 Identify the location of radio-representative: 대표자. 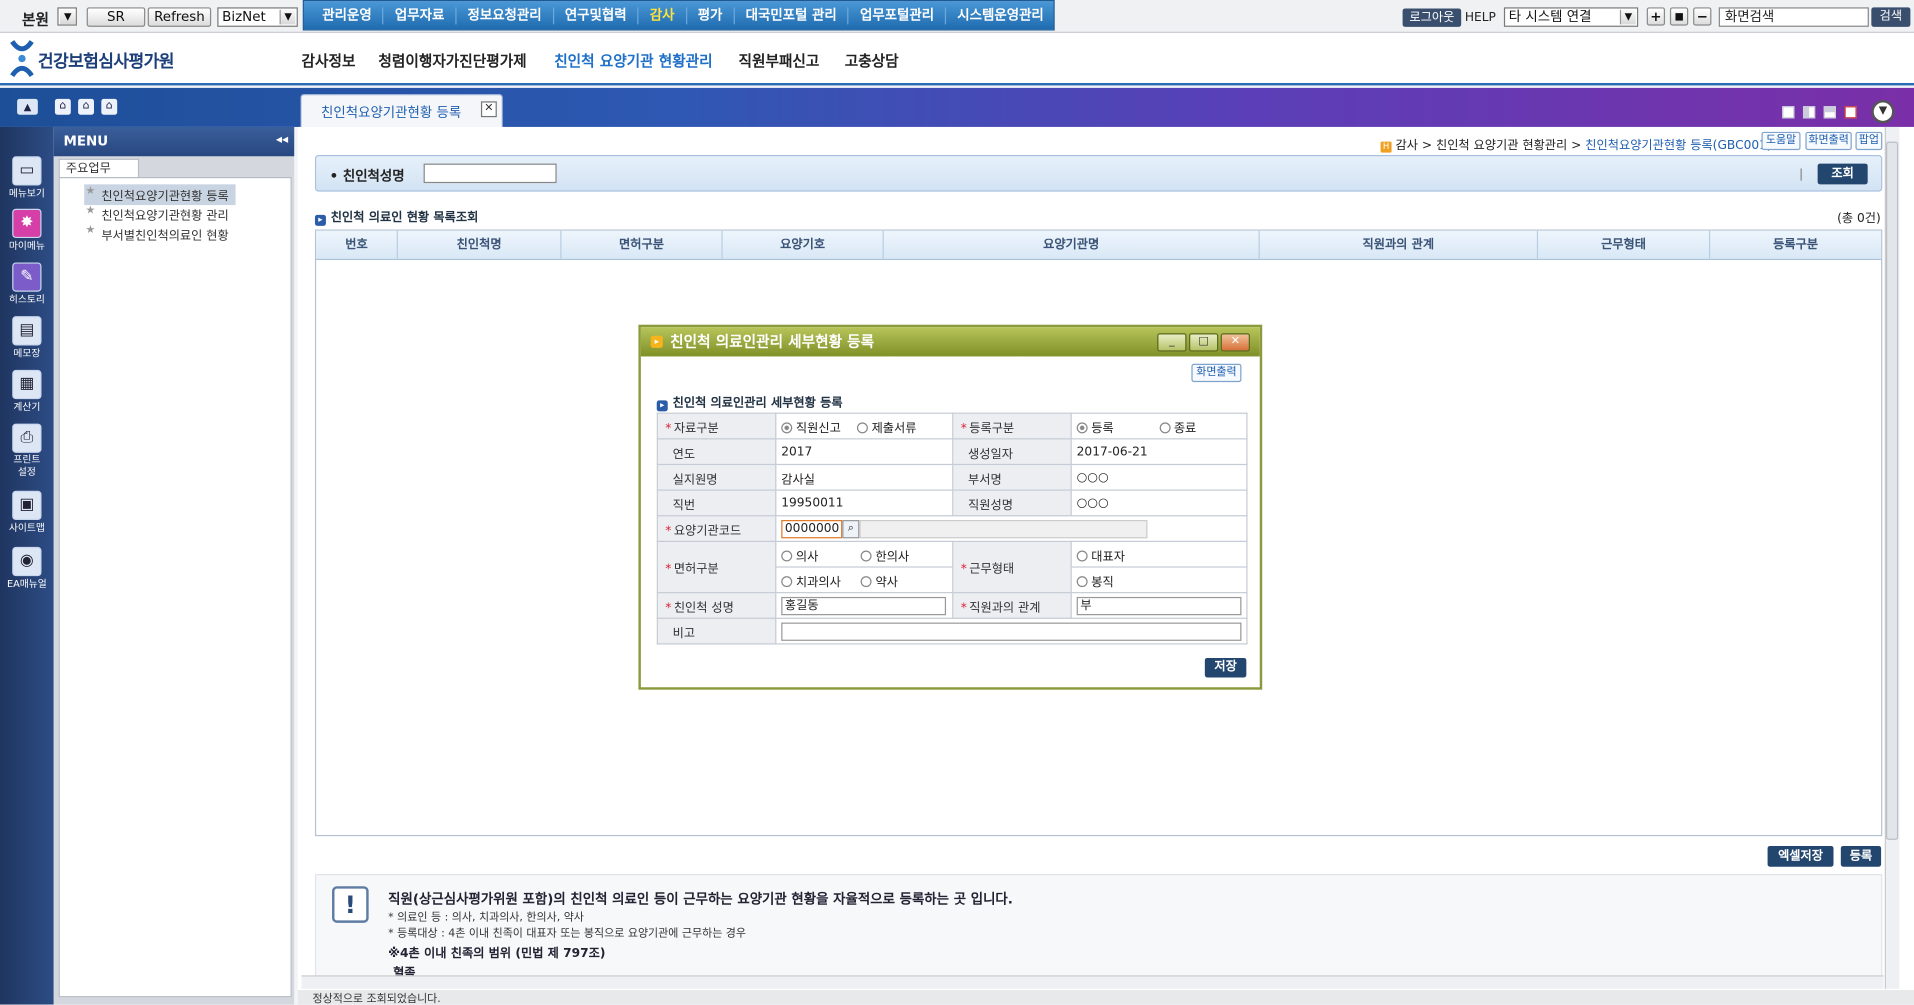
(1100, 556).